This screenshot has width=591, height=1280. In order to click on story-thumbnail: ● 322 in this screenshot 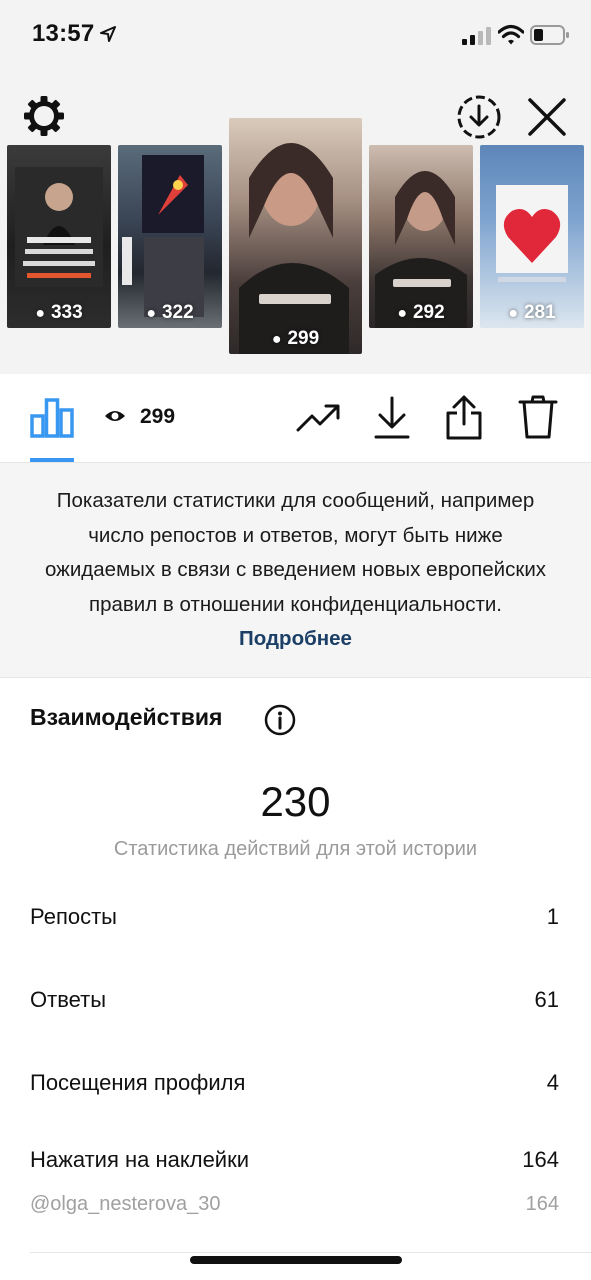, I will do `click(170, 236)`.